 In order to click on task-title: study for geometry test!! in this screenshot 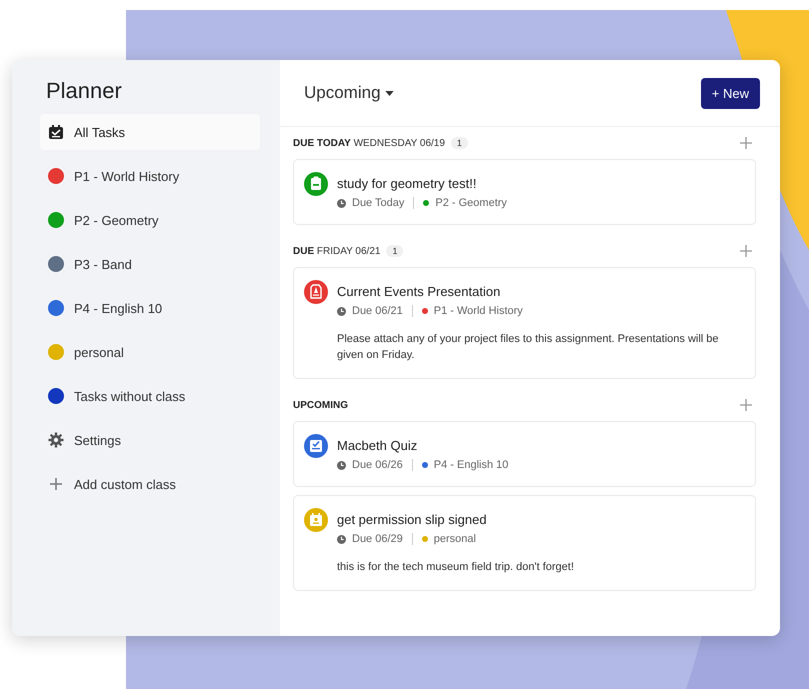, I will do `click(407, 183)`.